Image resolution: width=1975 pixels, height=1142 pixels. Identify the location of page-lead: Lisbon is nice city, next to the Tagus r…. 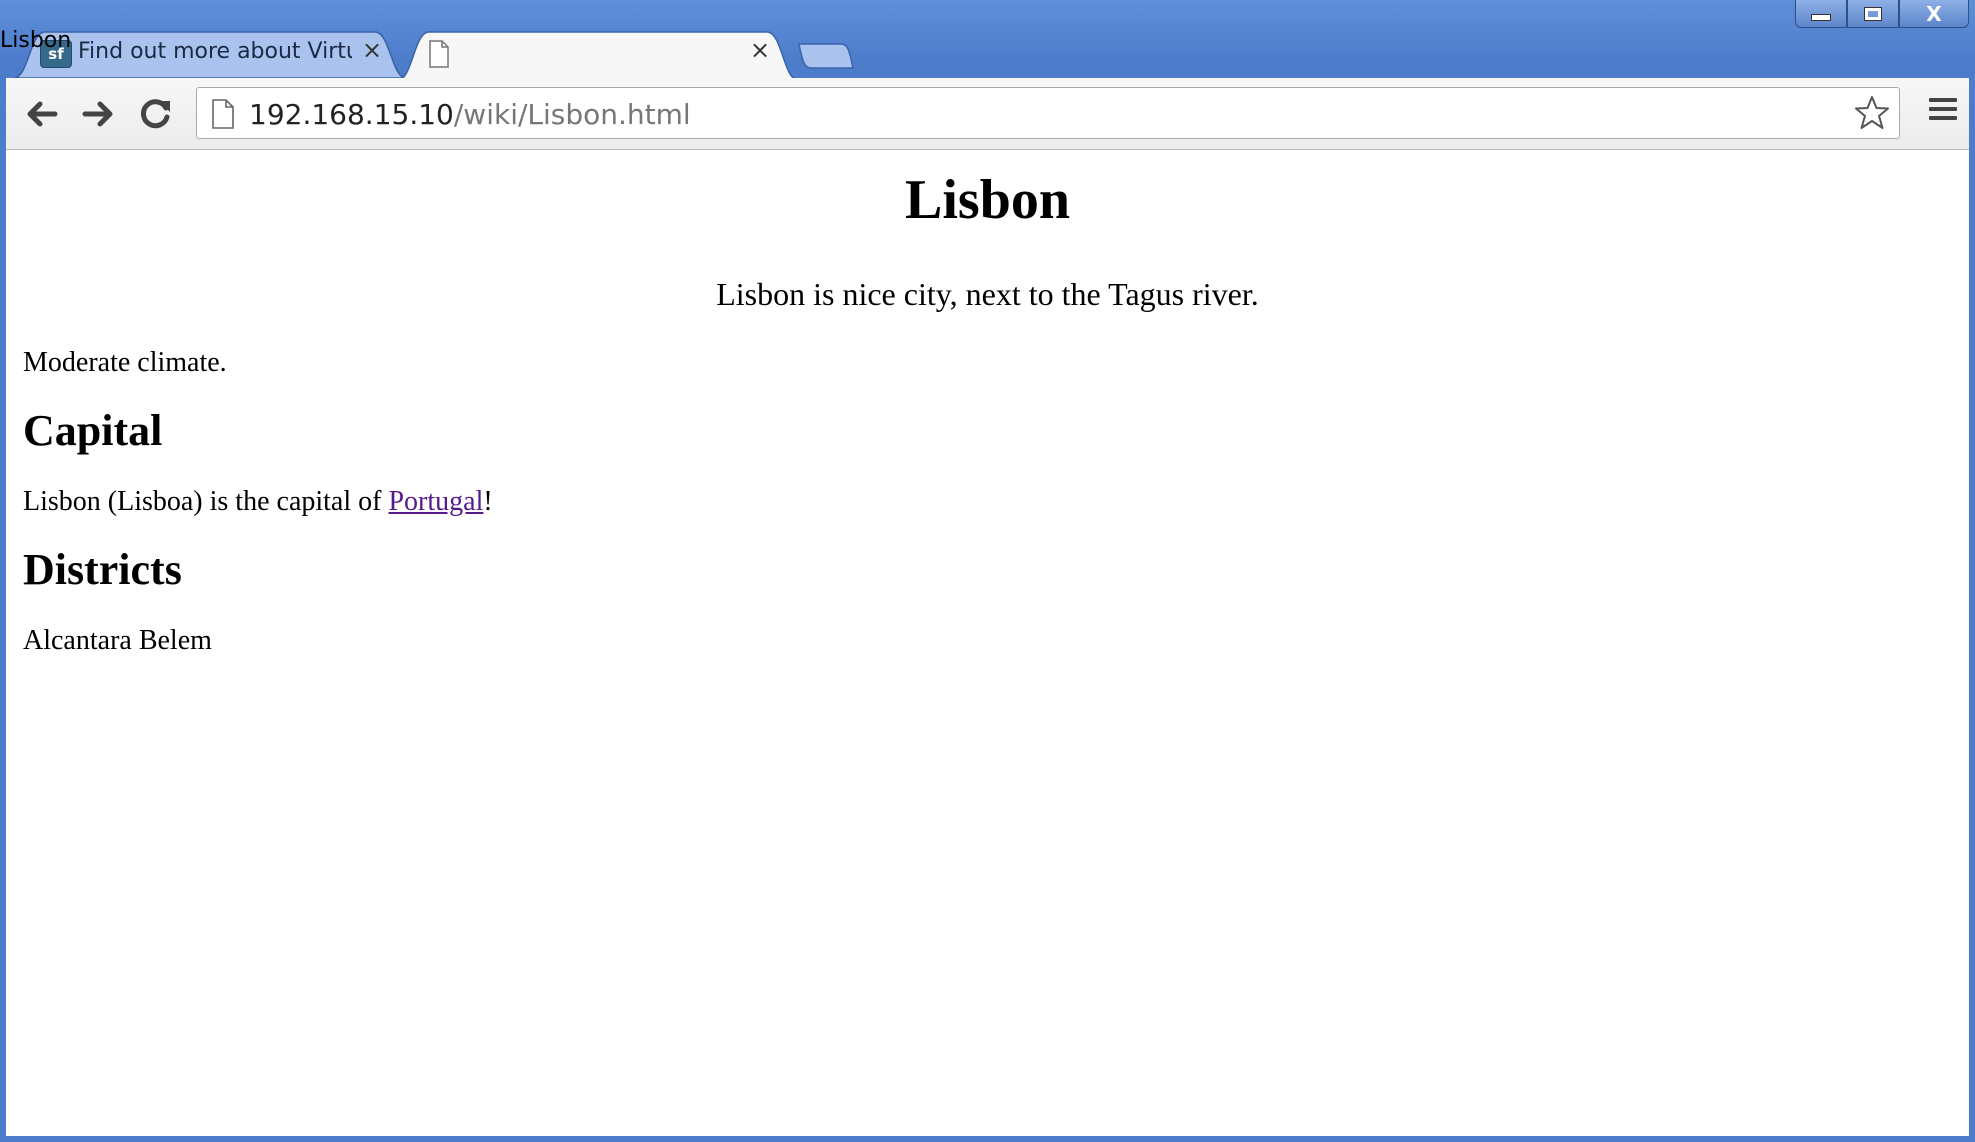
(987, 293).